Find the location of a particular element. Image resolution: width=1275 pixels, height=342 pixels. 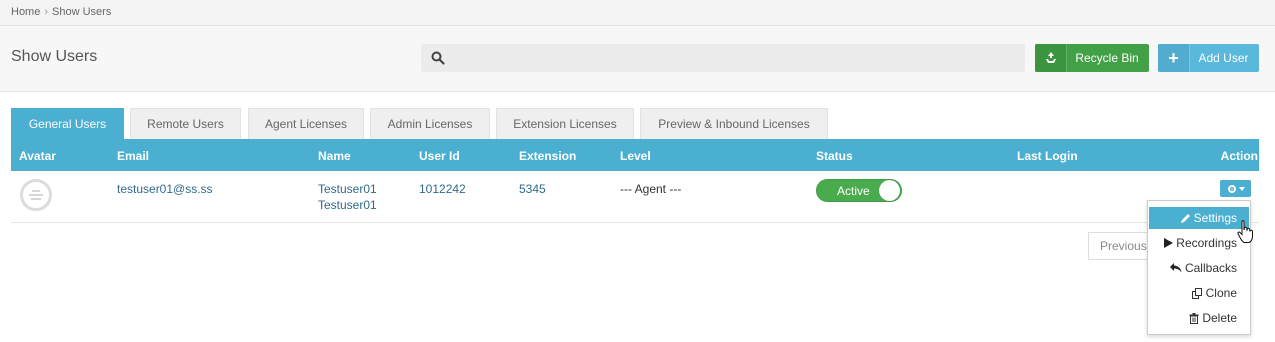

col-name: Name is located at coordinates (334, 156).